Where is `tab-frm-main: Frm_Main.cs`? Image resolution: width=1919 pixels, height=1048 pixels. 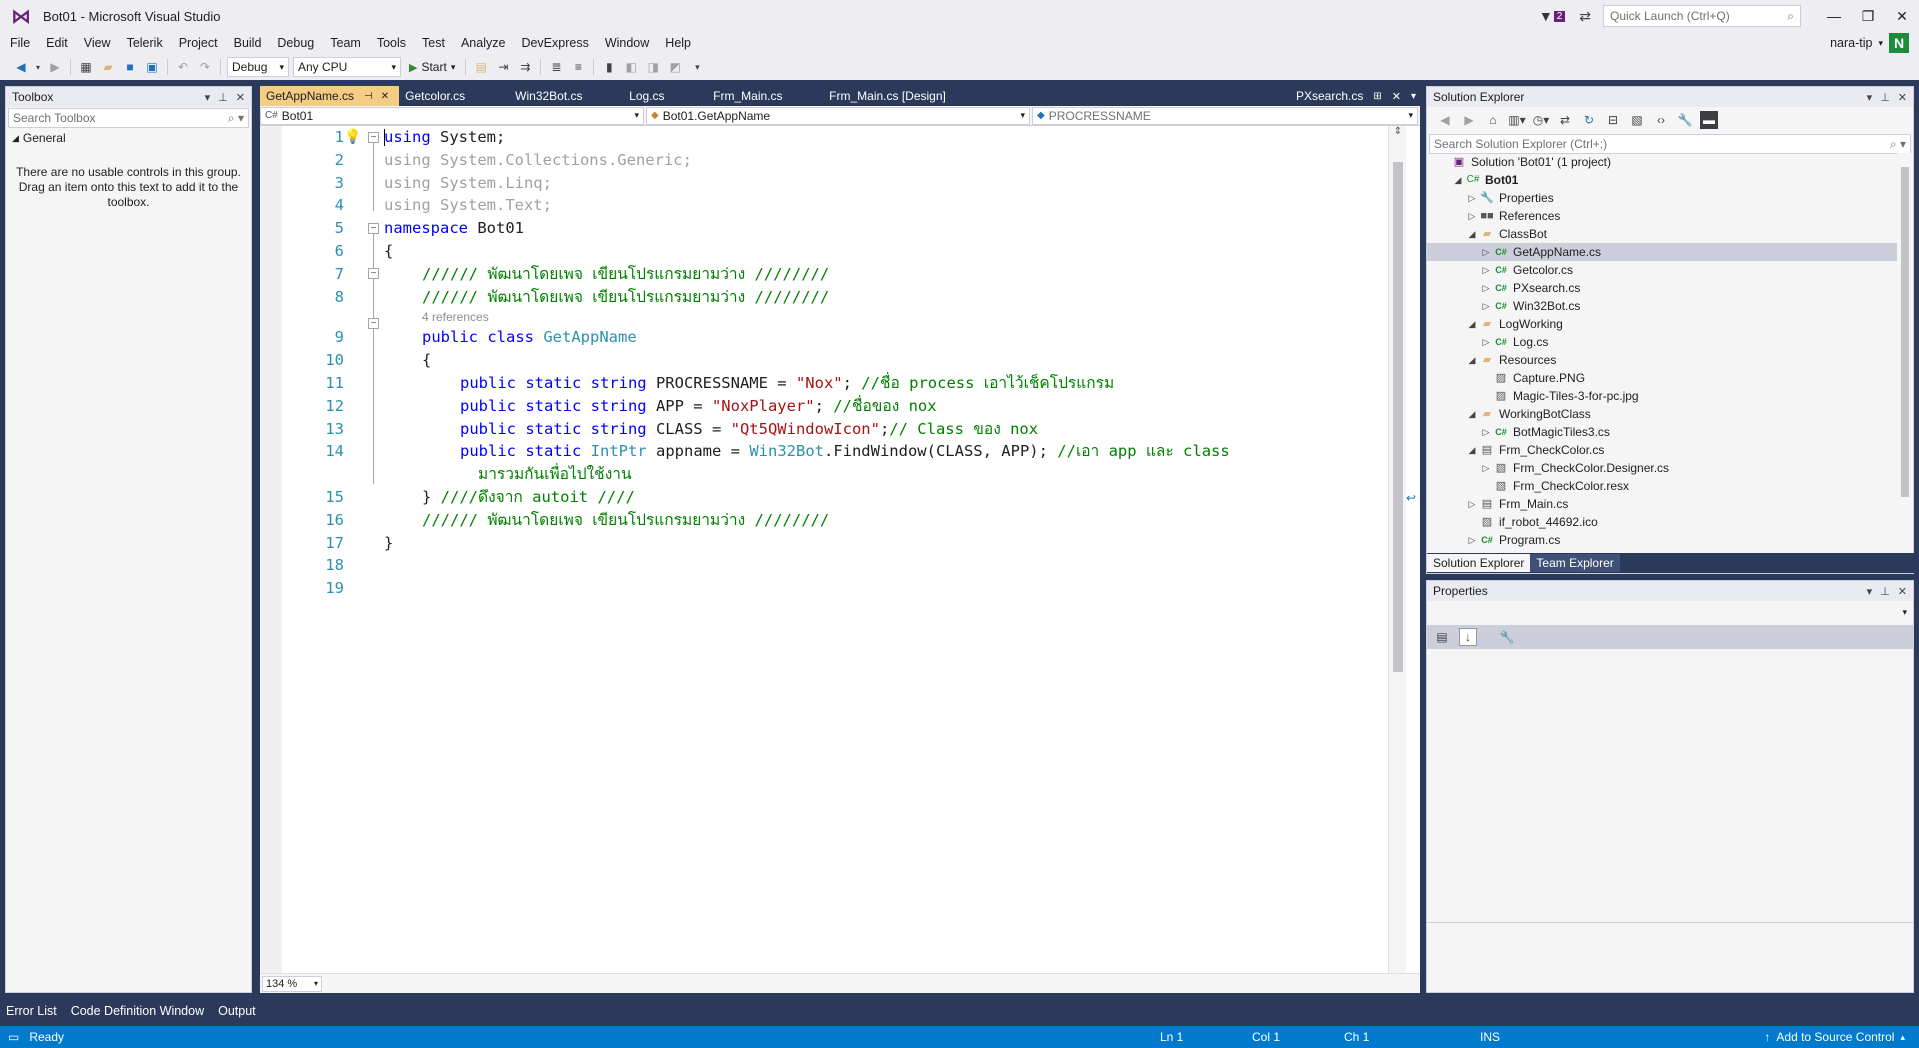
tab-frm-main: Frm_Main.cs is located at coordinates (765, 96).